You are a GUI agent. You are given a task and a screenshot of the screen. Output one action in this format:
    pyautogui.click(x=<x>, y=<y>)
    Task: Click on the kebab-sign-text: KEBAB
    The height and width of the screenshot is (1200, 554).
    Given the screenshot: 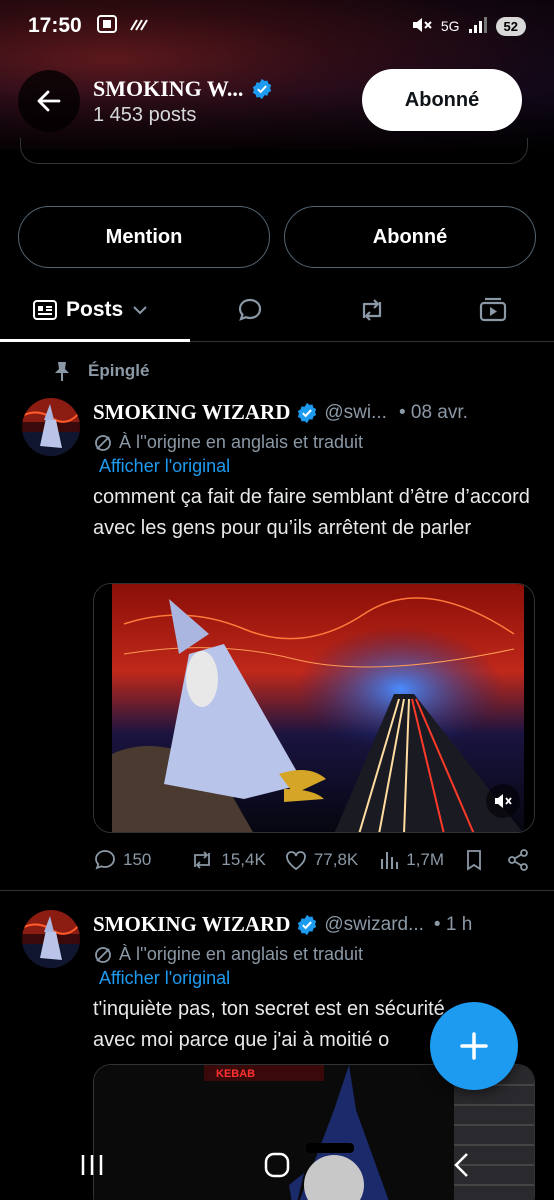 What is the action you would take?
    pyautogui.click(x=235, y=1074)
    